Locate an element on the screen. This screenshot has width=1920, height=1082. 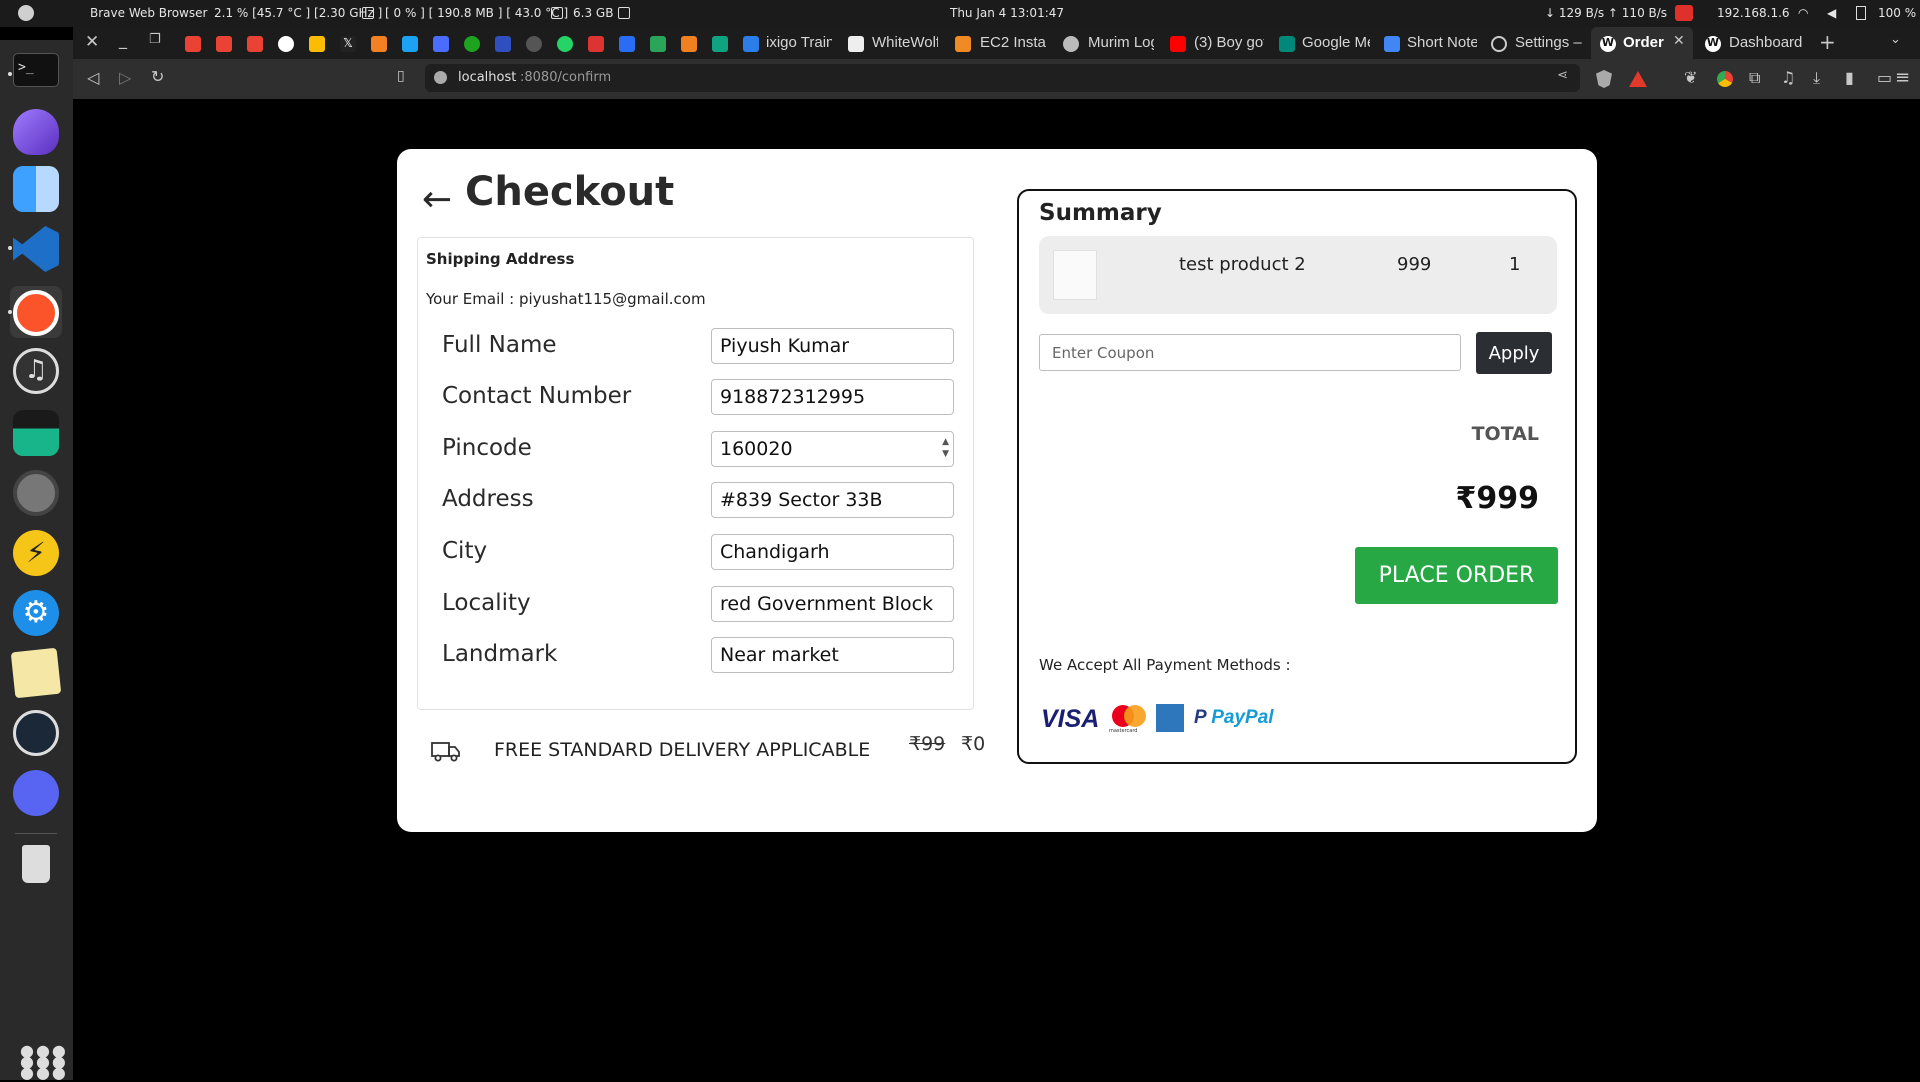
sidebar-icon: ▮ is located at coordinates (1849, 77).